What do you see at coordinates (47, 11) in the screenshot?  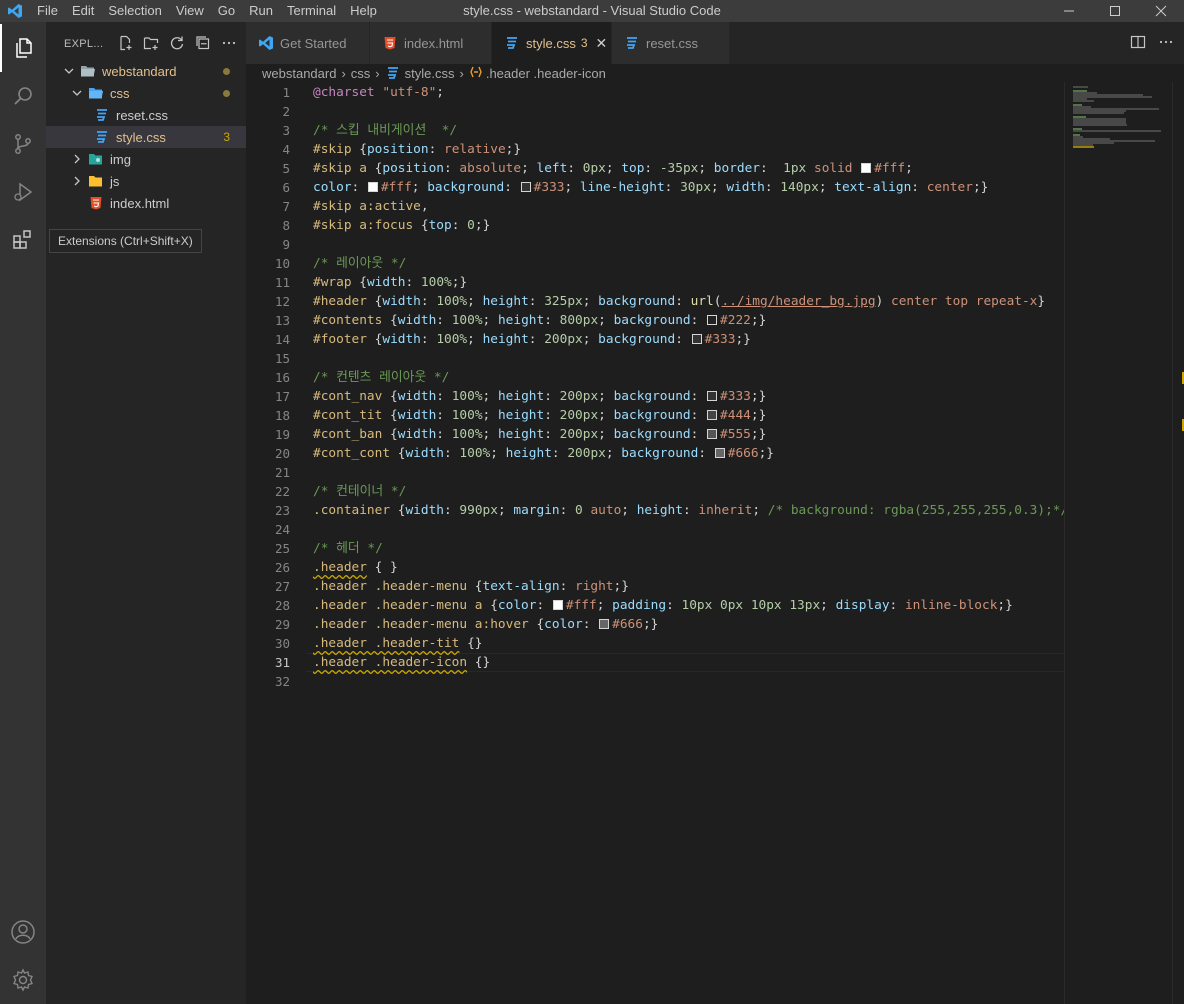 I see `menu-file: File` at bounding box center [47, 11].